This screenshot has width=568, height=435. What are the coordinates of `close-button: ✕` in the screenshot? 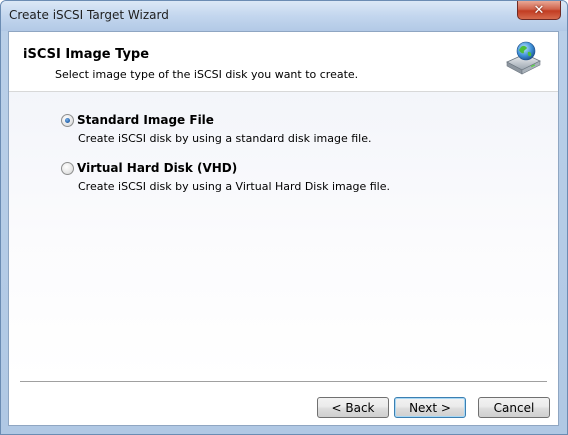 It's located at (539, 10).